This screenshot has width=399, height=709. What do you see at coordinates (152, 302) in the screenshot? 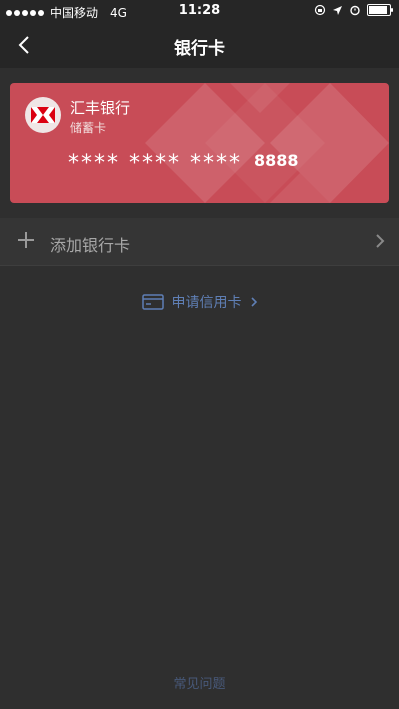
I see `credit-card-icon` at bounding box center [152, 302].